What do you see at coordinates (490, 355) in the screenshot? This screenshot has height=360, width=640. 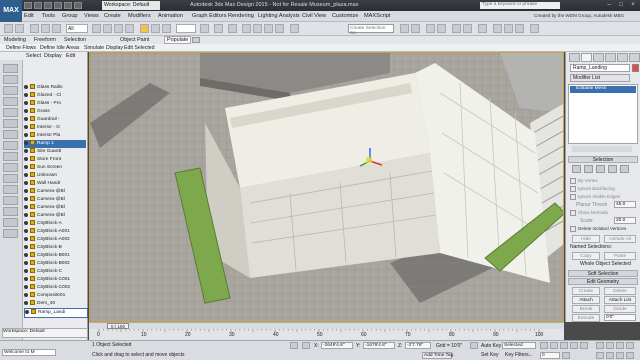 I see `set-key-button: Set Key` at bounding box center [490, 355].